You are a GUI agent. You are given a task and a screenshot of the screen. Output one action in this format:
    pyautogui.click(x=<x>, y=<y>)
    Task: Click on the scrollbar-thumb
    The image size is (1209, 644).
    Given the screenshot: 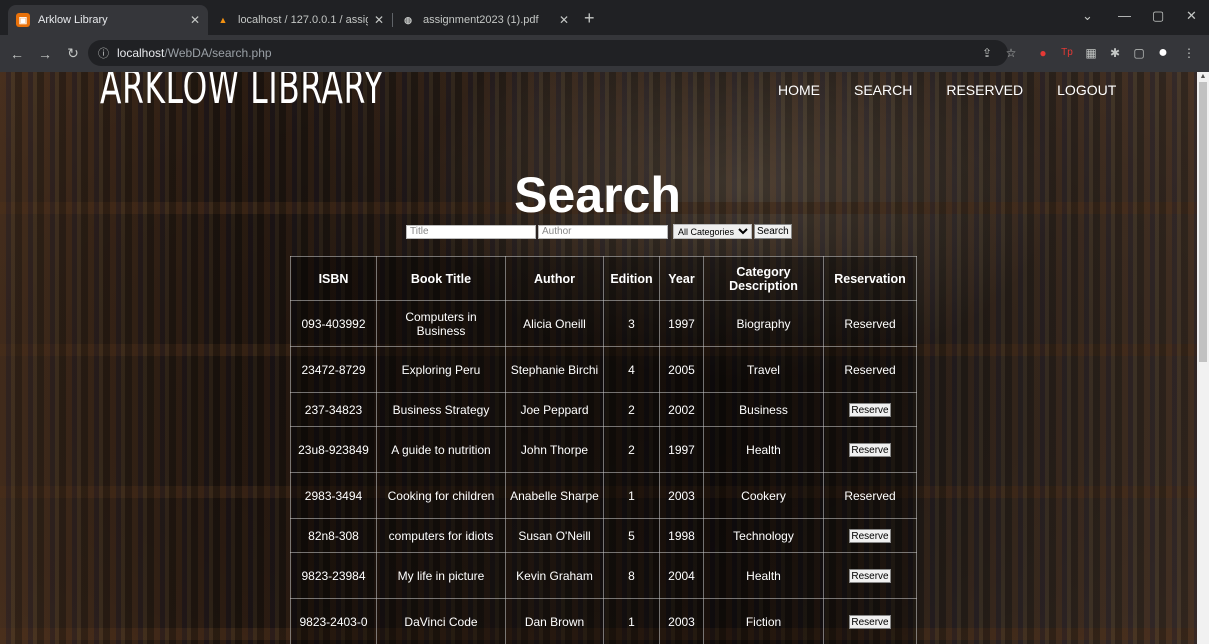 What is the action you would take?
    pyautogui.click(x=1203, y=222)
    